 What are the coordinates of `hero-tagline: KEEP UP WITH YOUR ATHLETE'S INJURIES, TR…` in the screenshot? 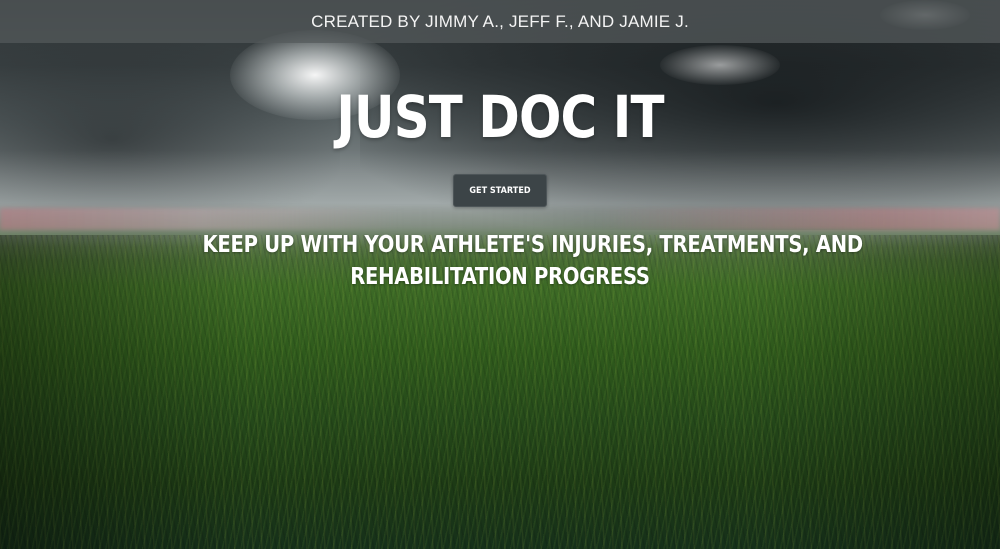 It's located at (507, 261).